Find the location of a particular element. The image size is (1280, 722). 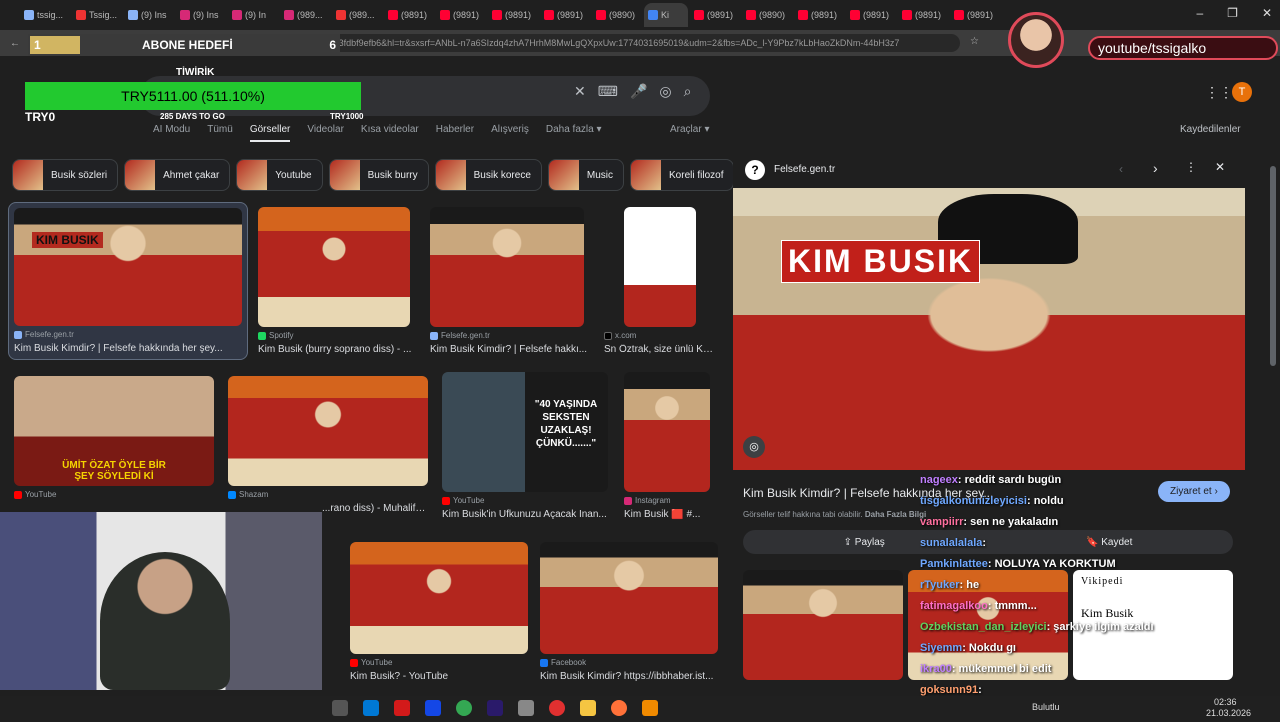

keyboard-icon: ⌨ is located at coordinates (608, 91).